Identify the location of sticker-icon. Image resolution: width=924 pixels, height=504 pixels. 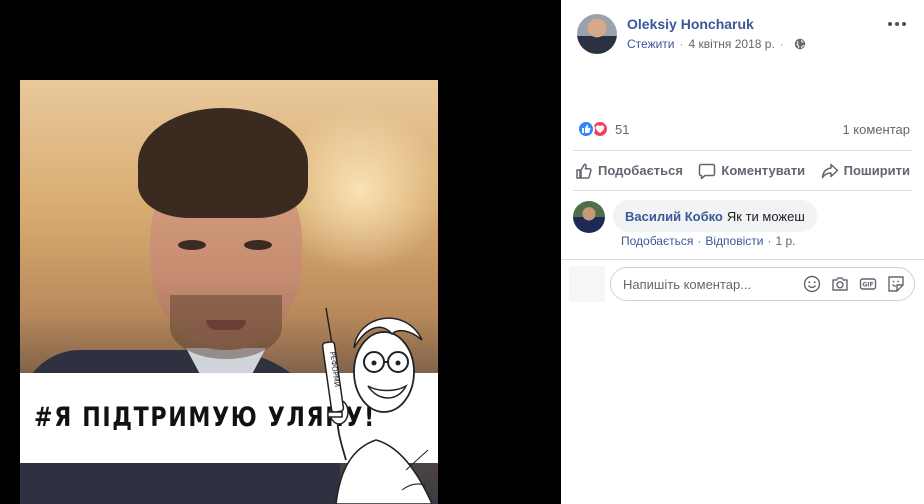
(896, 284).